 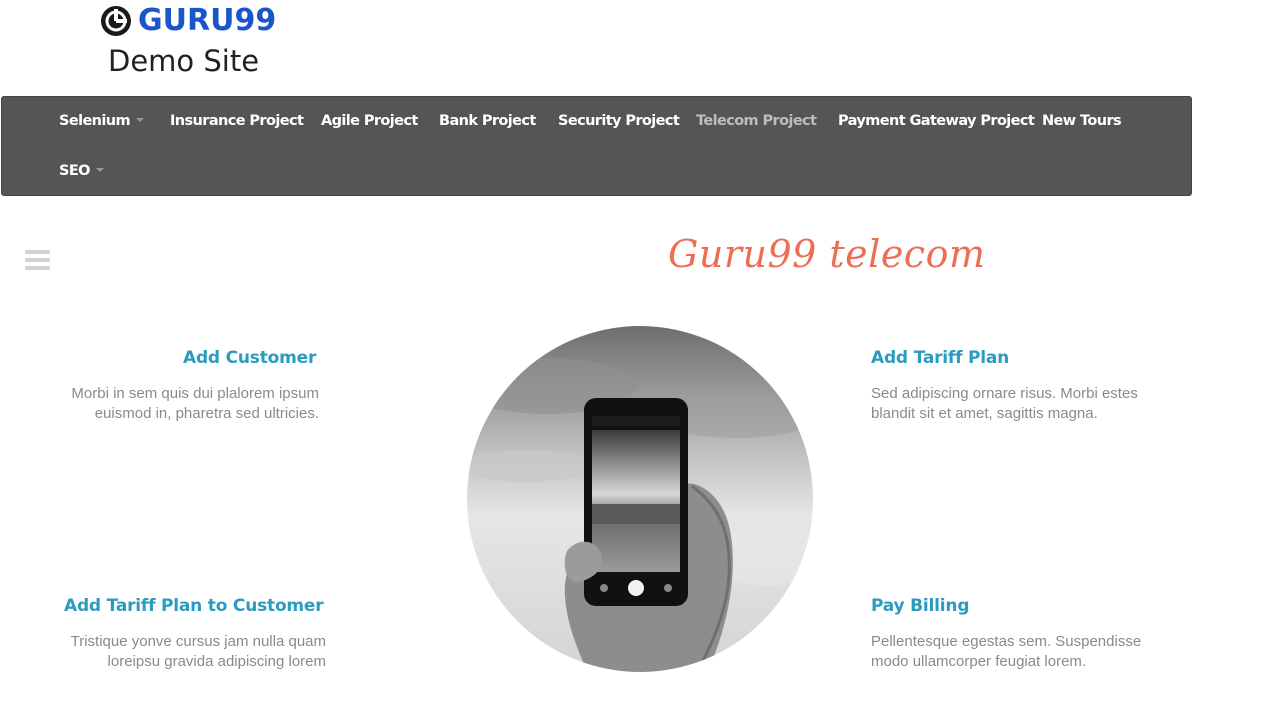 What do you see at coordinates (116, 21) in the screenshot?
I see `guru99-logo-icon` at bounding box center [116, 21].